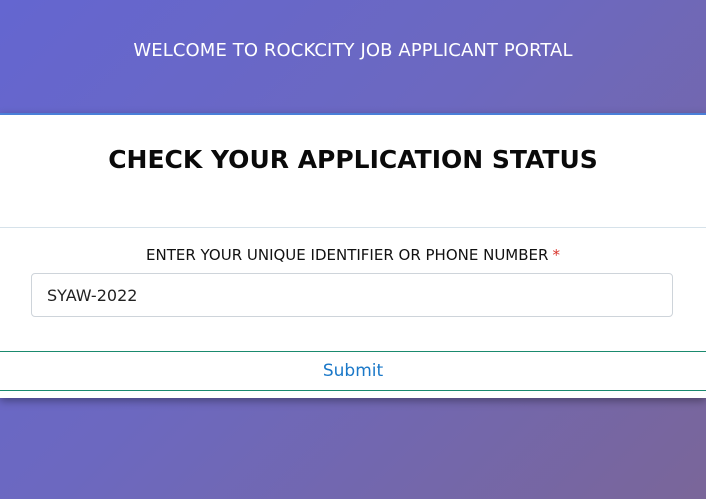 The image size is (706, 499). I want to click on required-marker: *, so click(556, 255).